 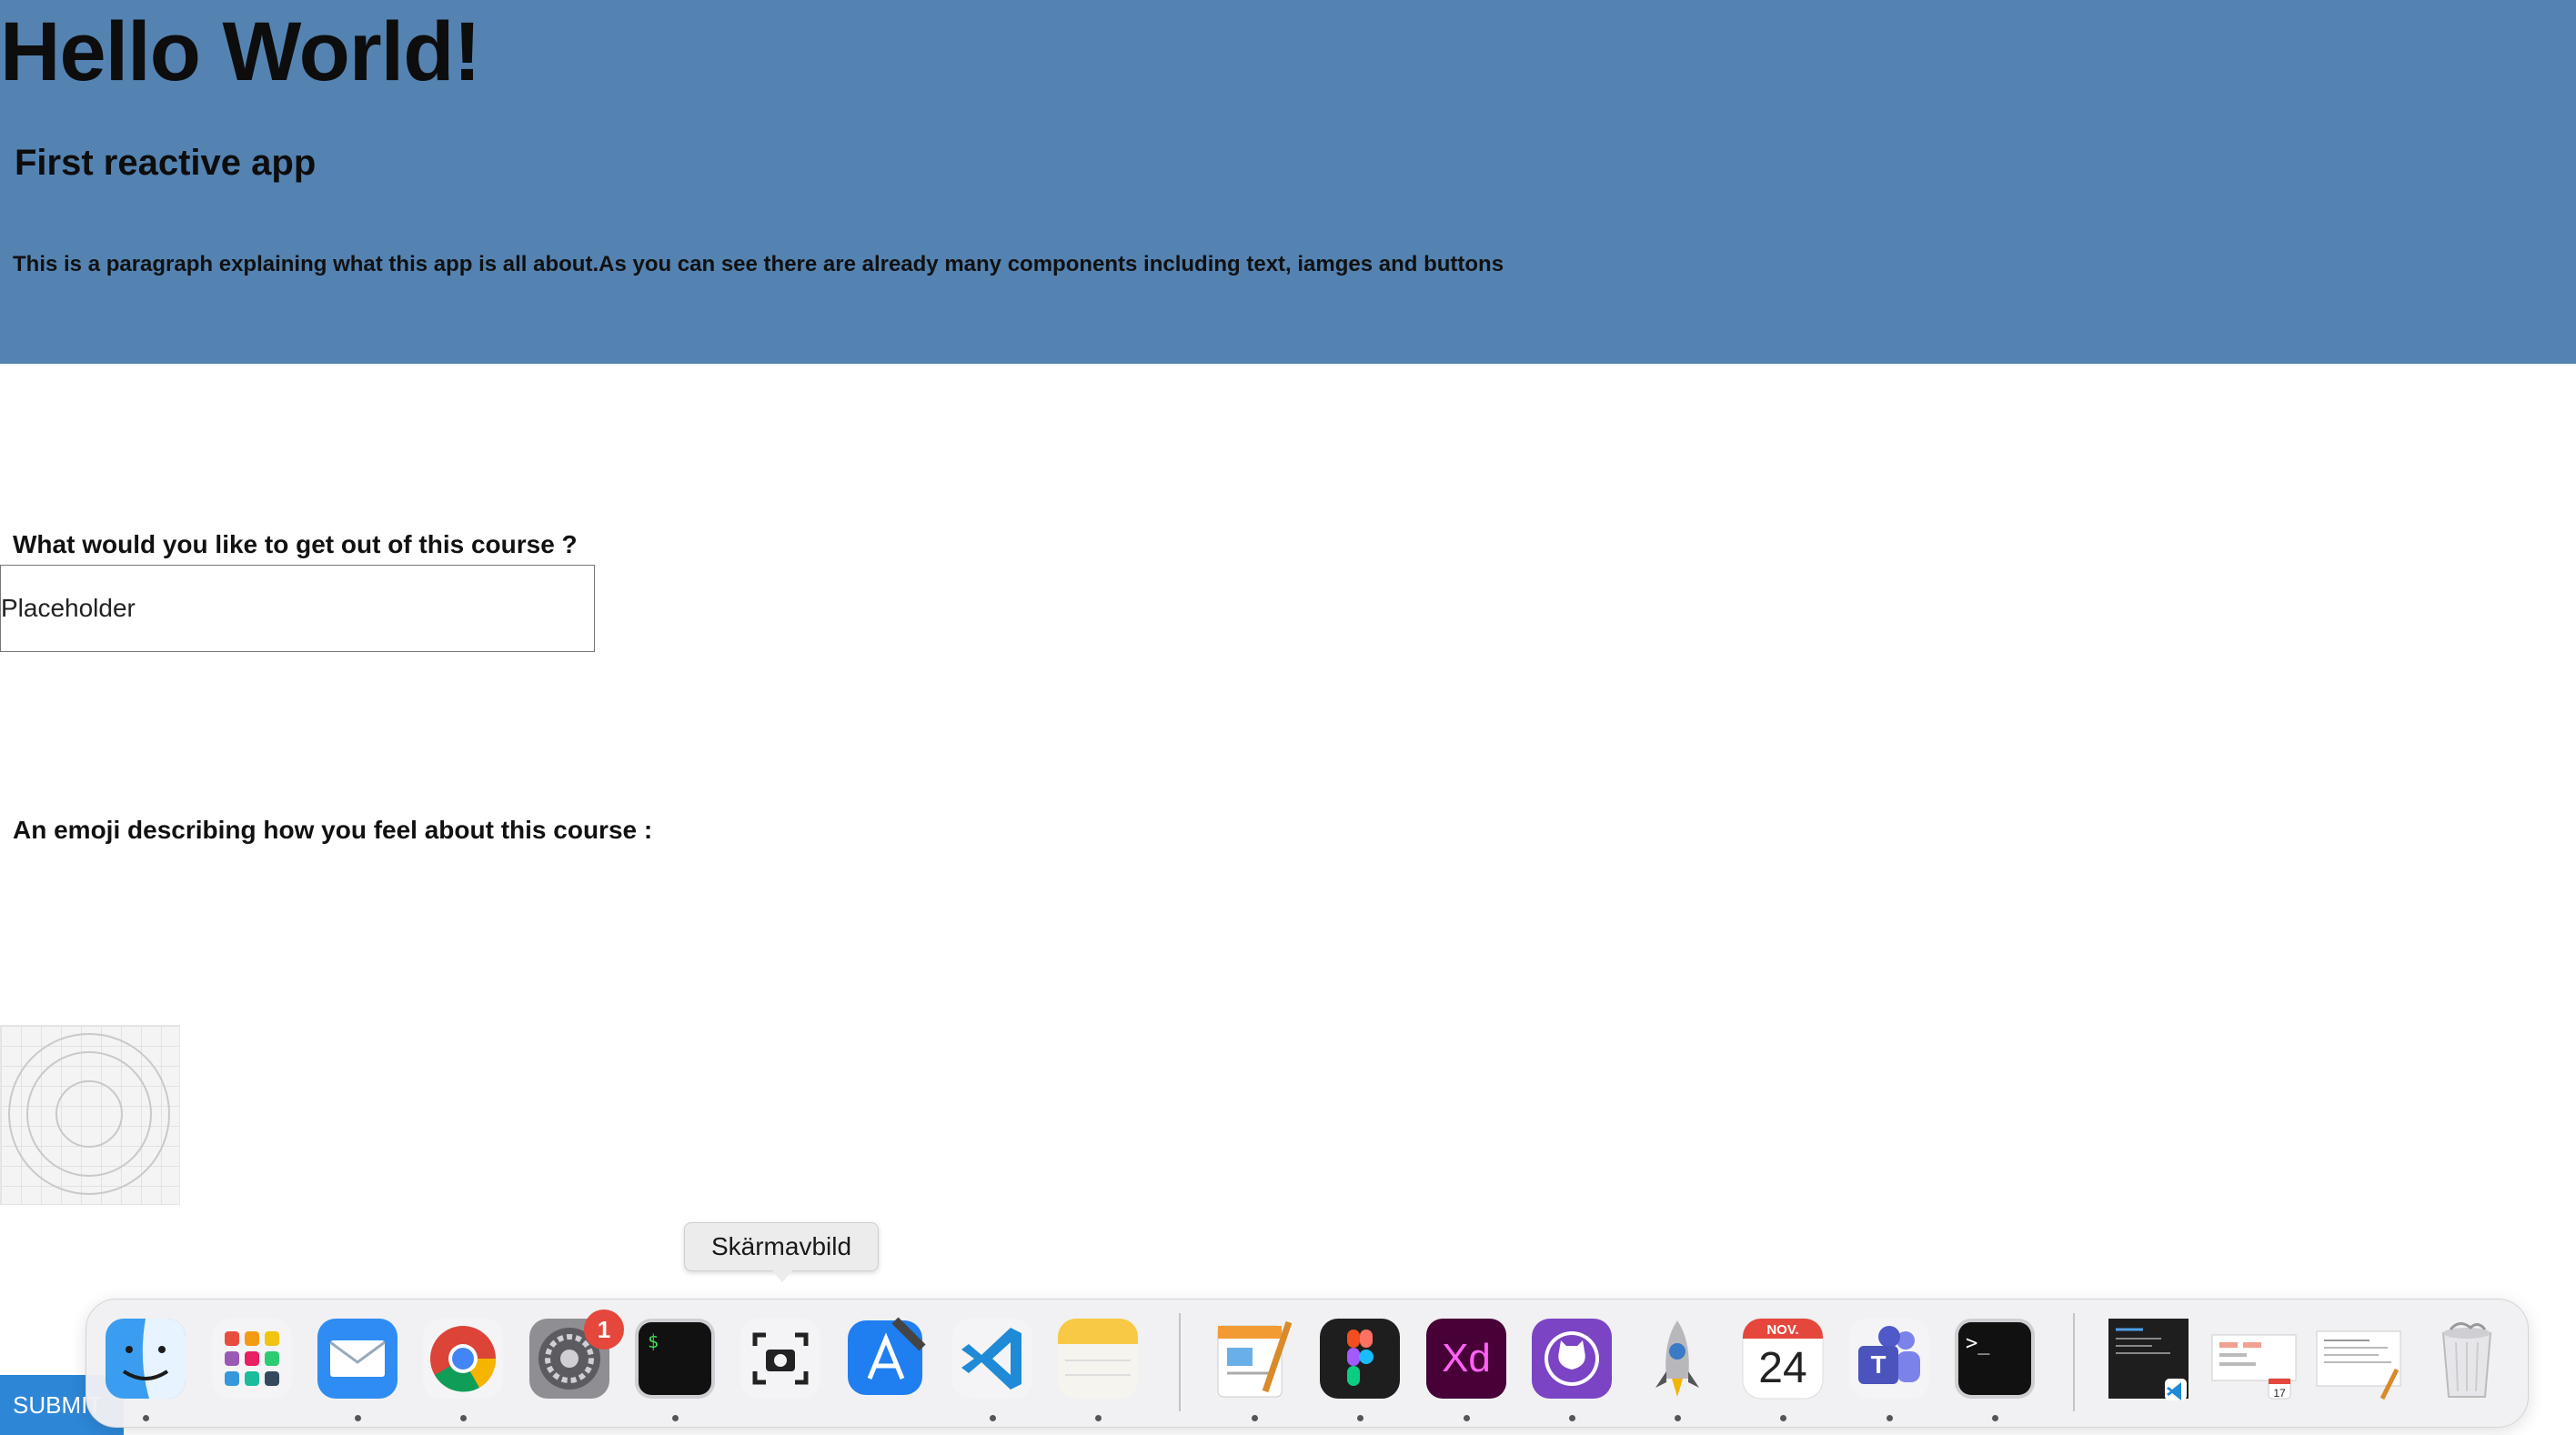 I want to click on svg-text: NOV., so click(x=1782, y=1330).